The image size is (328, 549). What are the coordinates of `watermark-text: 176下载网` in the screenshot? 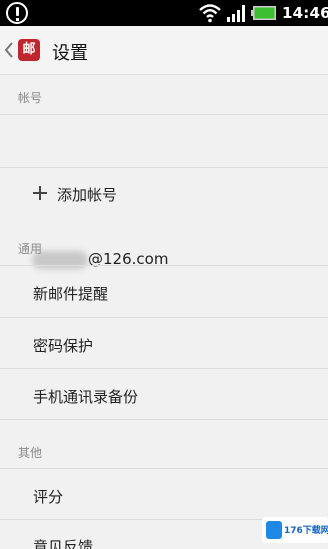 It's located at (306, 531).